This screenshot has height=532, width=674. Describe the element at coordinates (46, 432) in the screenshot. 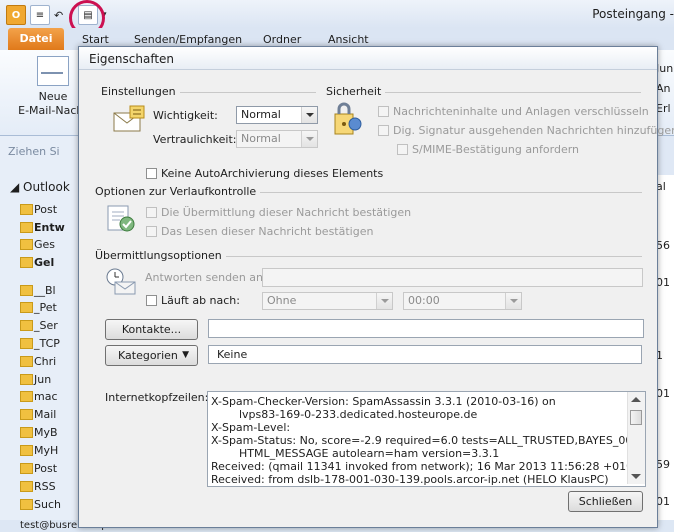

I see `folder-item: MyB` at that location.